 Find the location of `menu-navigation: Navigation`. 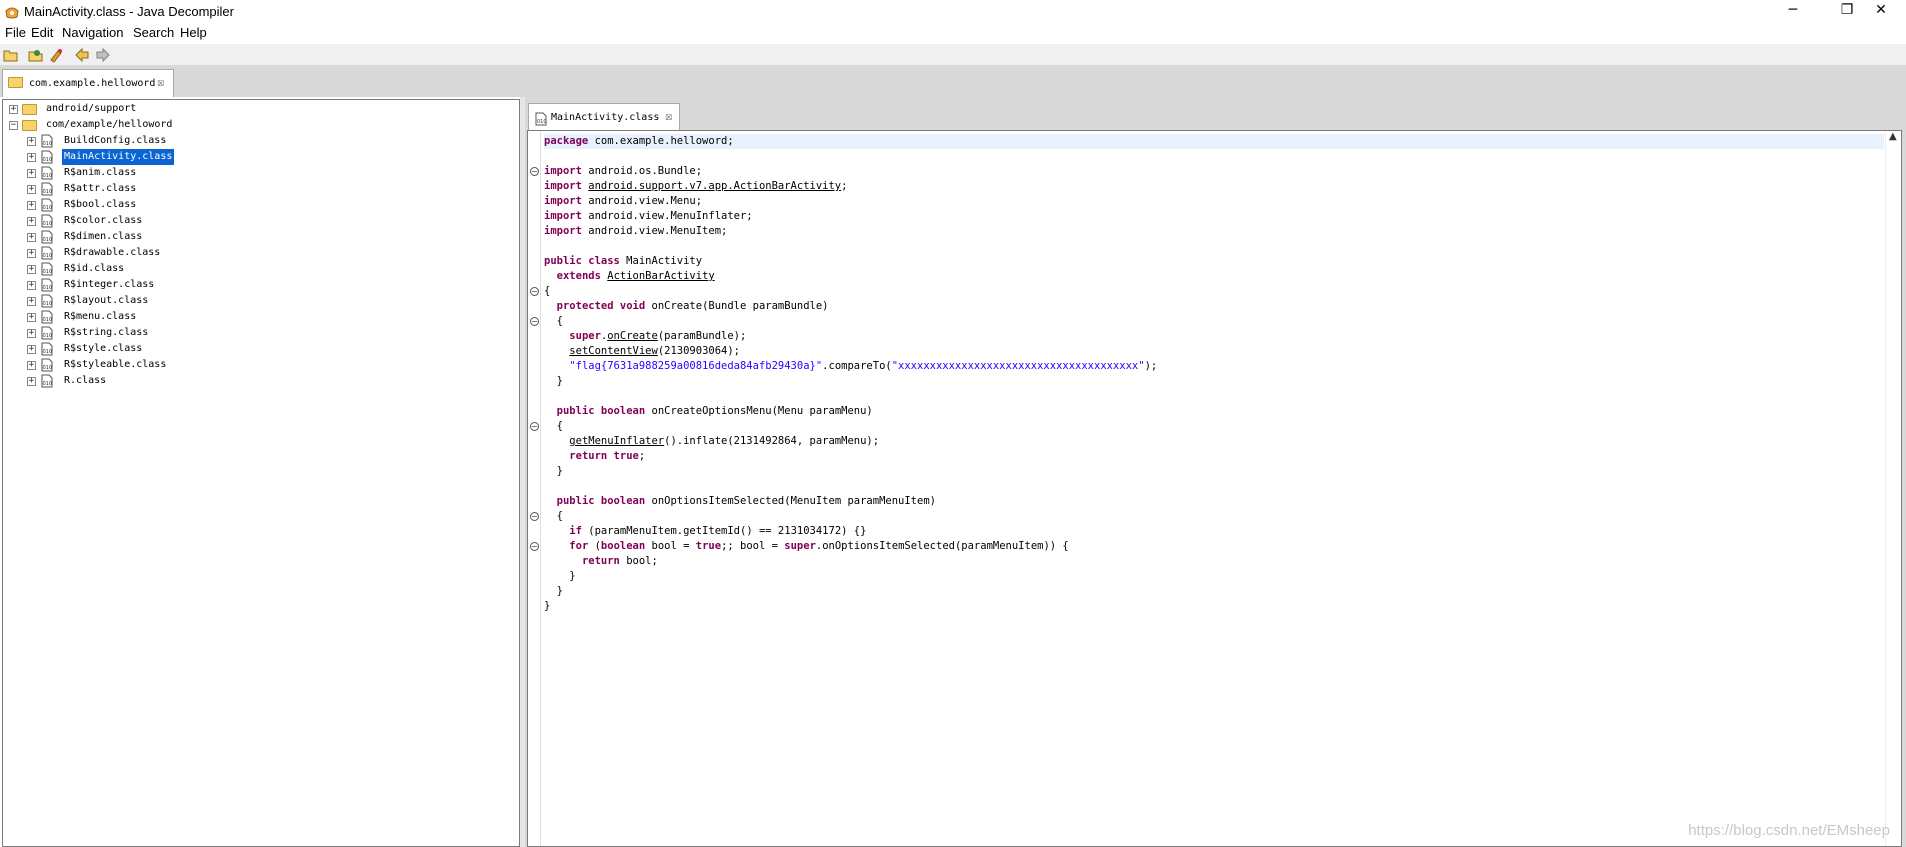

menu-navigation: Navigation is located at coordinates (92, 32).